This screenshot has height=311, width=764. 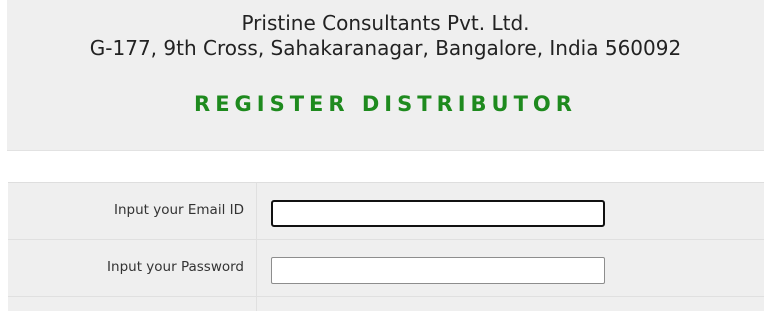 I want to click on password-field, so click(x=438, y=270).